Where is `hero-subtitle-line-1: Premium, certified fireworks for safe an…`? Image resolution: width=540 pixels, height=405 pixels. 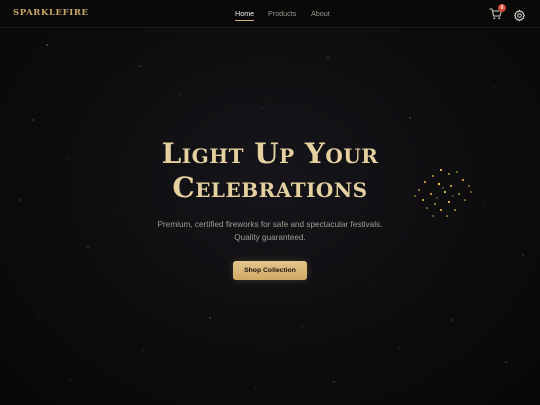
hero-subtitle-line-1: Premium, certified fireworks for safe an… is located at coordinates (270, 224).